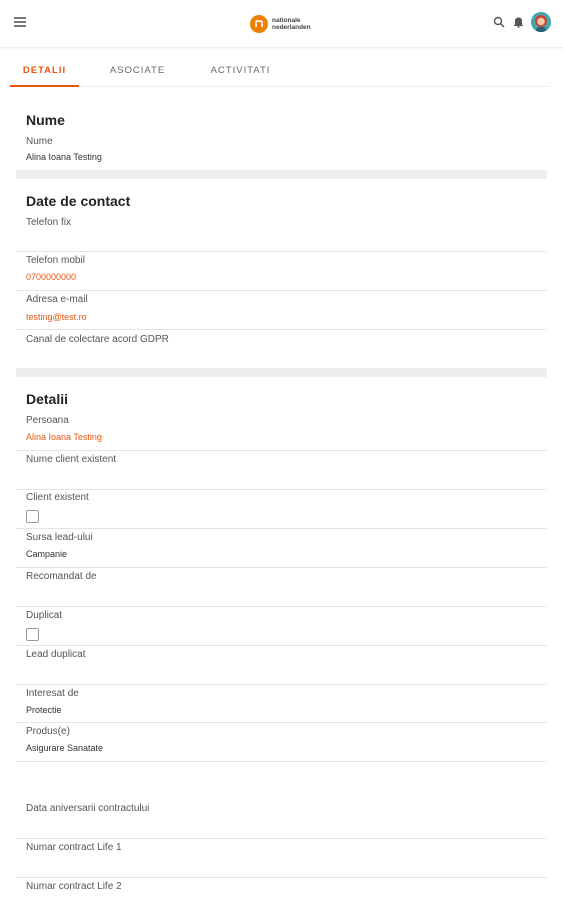 This screenshot has width=563, height=900. I want to click on logo-text: nationale nederlanden, so click(291, 24).